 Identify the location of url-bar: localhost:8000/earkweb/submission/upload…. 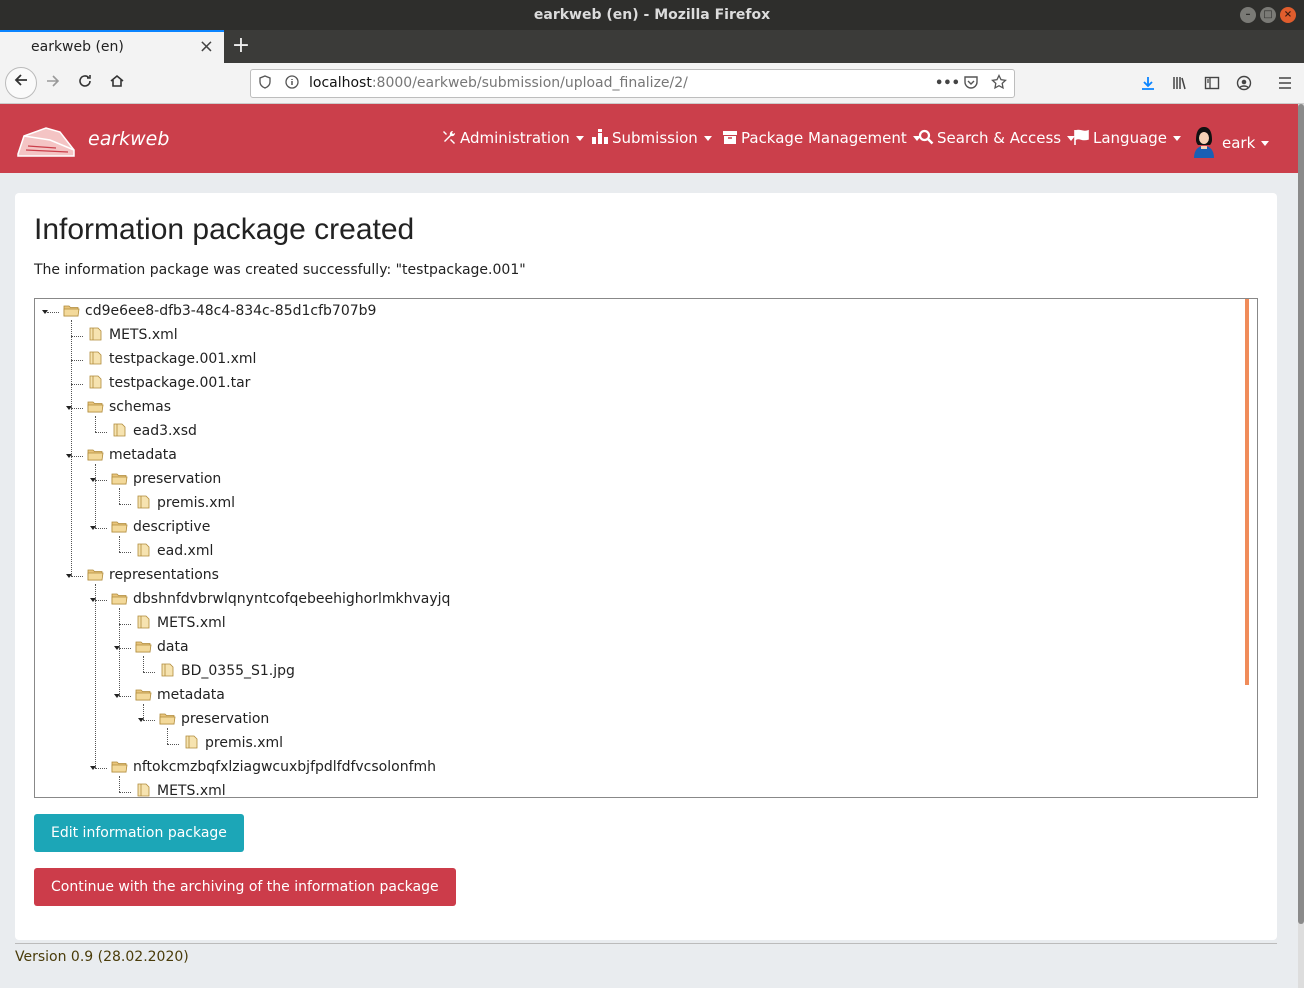
(632, 83).